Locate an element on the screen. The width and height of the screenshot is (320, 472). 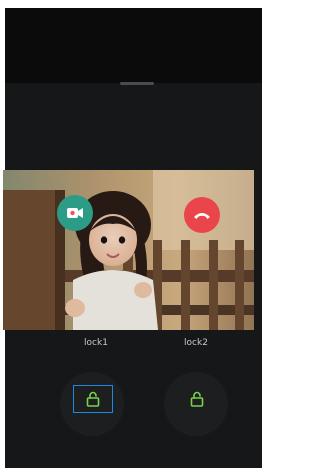
drag-handle is located at coordinates (137, 83).